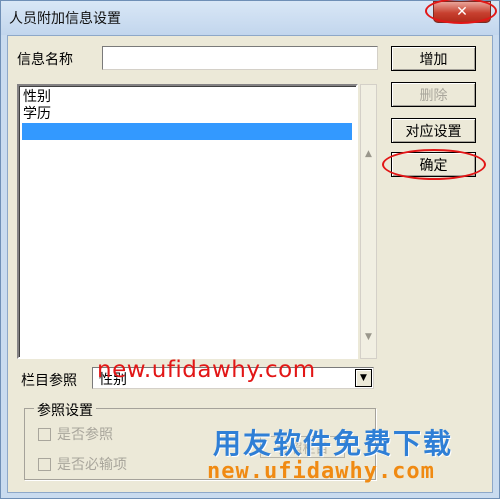 The image size is (500, 499). I want to click on scroll-up-icon: ▲, so click(368, 154).